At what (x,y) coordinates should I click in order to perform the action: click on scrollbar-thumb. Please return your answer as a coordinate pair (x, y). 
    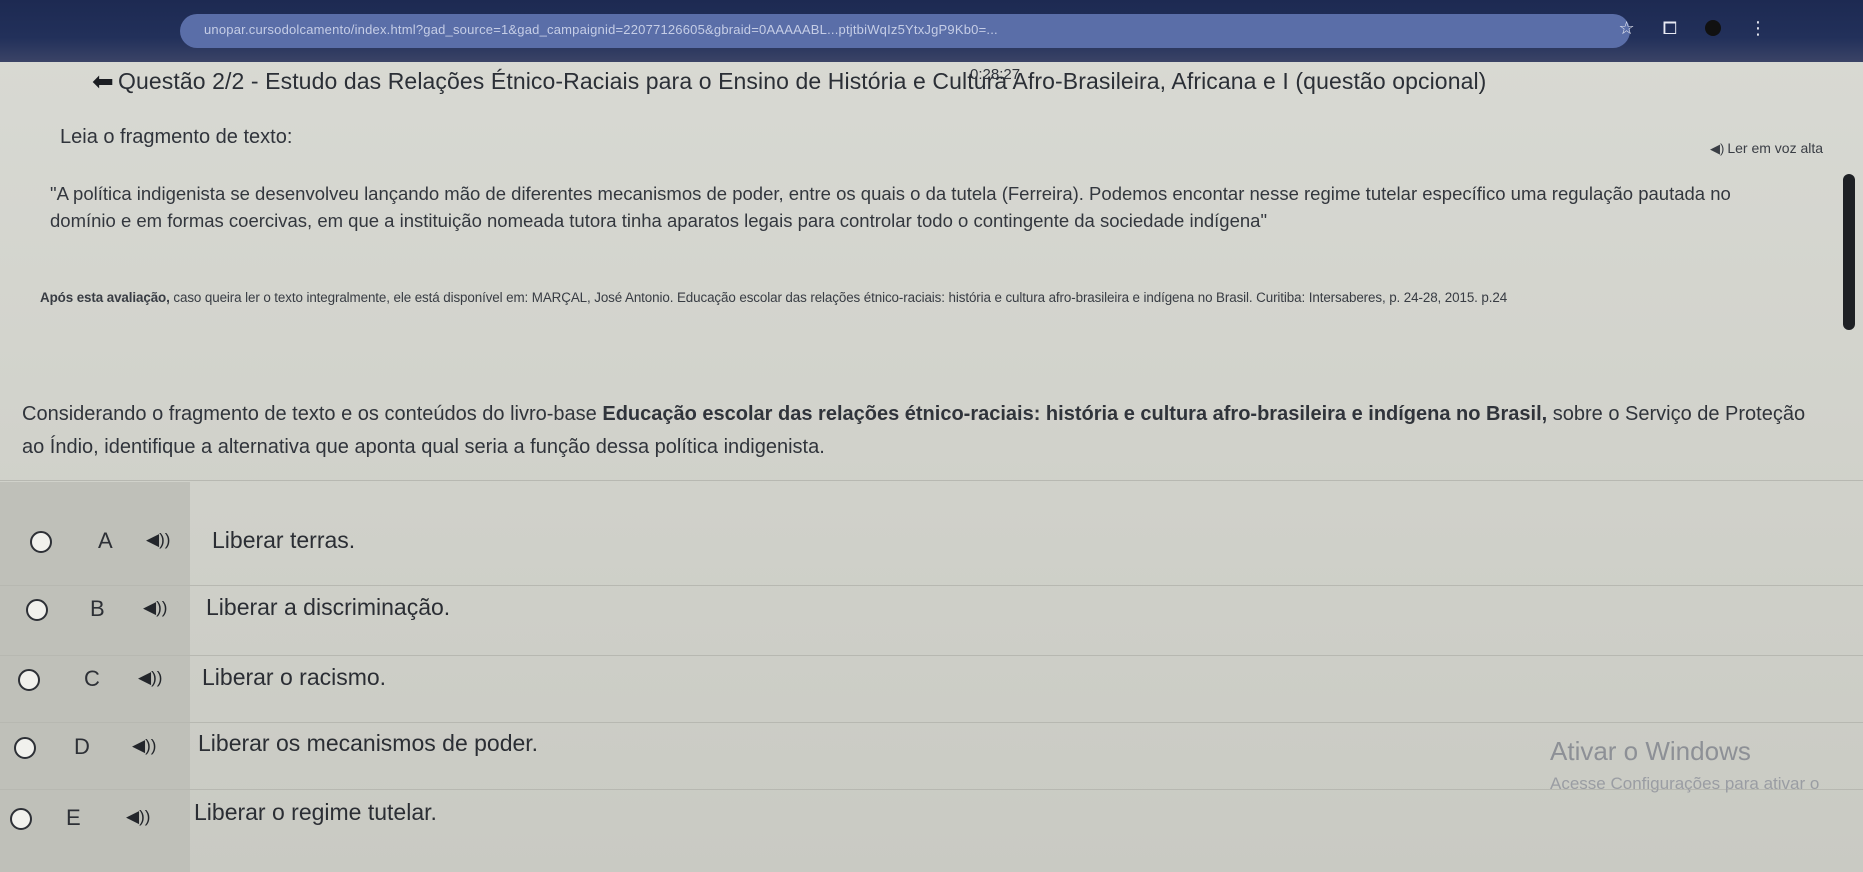
    Looking at the image, I should click on (1849, 252).